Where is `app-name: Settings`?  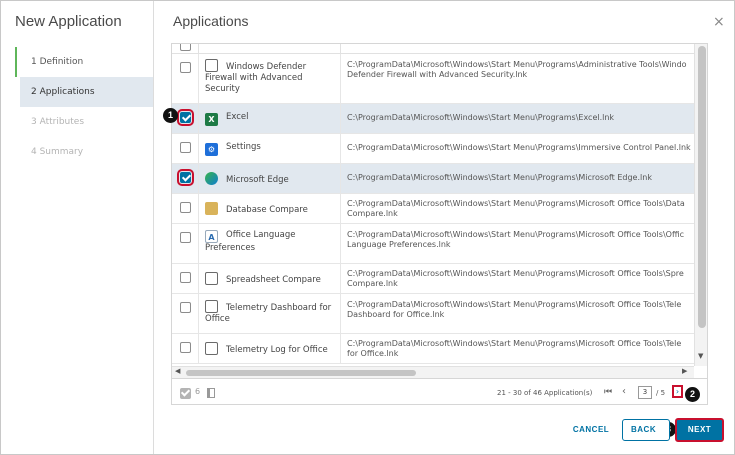 app-name: Settings is located at coordinates (243, 147).